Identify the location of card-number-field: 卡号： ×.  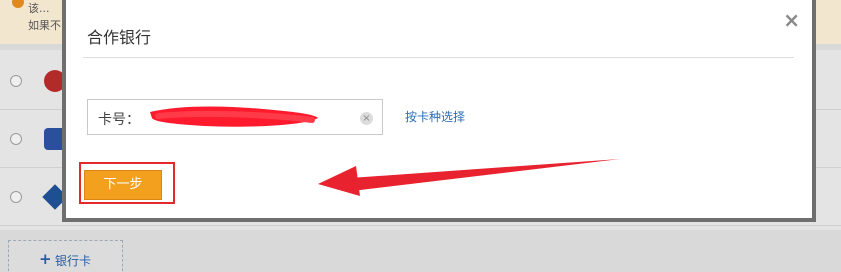
(235, 117).